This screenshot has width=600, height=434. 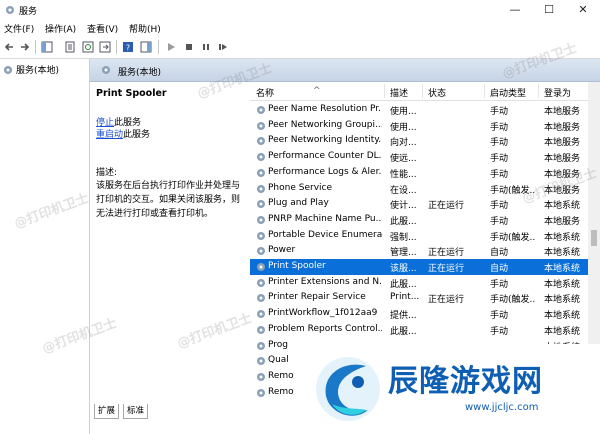 What do you see at coordinates (420, 267) in the screenshot?
I see `table-row: Print Spooler 该服... 正在运行 自动 本地系统` at bounding box center [420, 267].